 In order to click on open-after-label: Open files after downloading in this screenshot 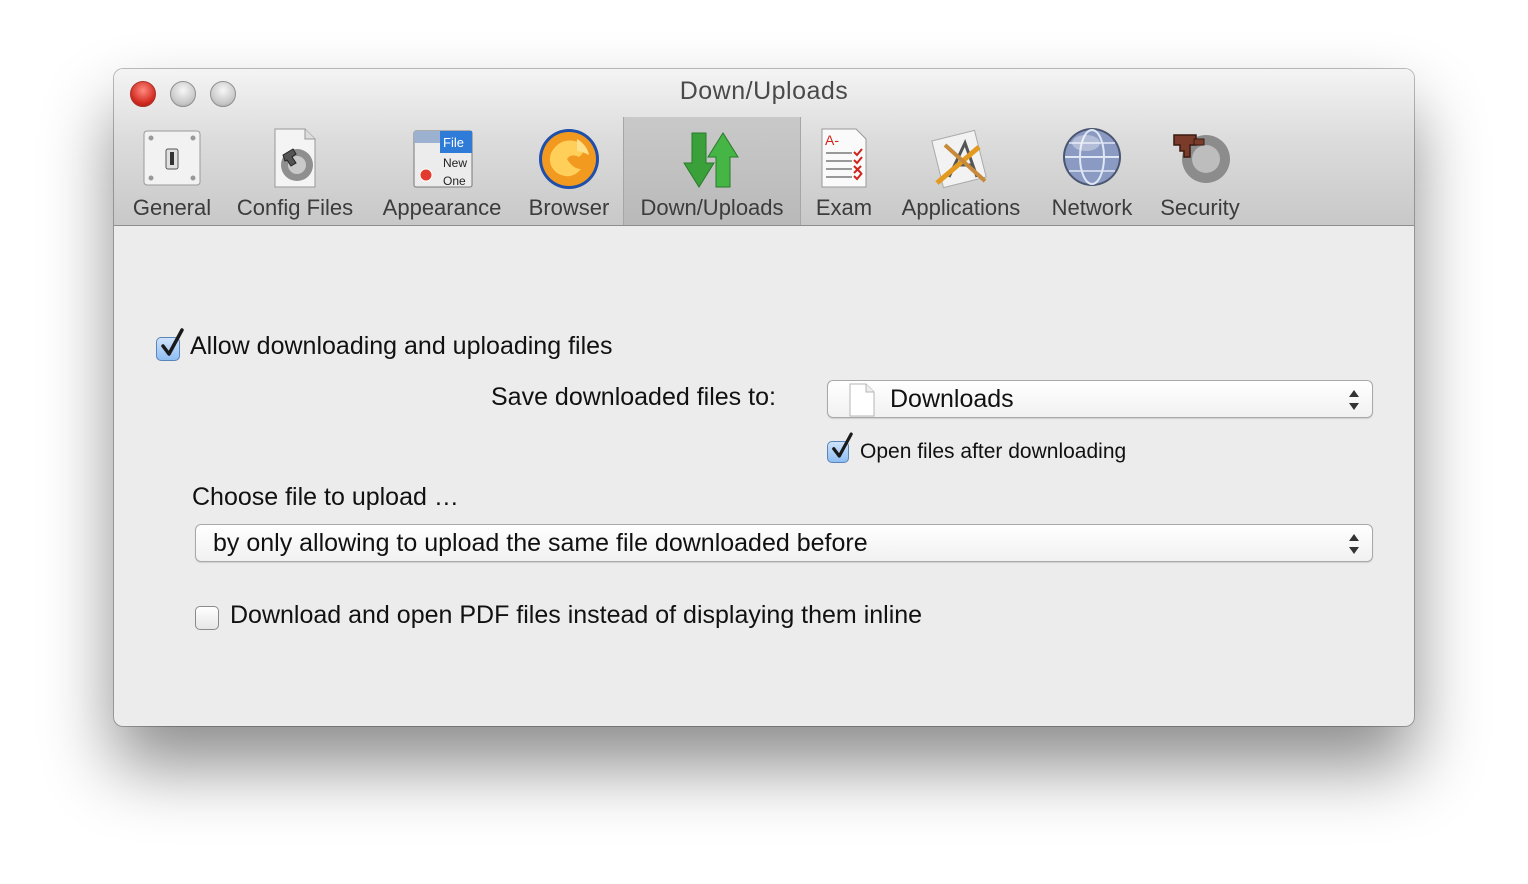, I will do `click(993, 452)`.